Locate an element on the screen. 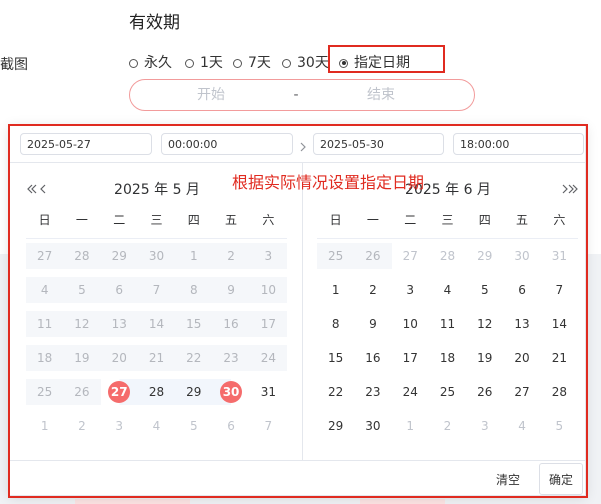  validity-option-7-days: 7天 is located at coordinates (252, 63).